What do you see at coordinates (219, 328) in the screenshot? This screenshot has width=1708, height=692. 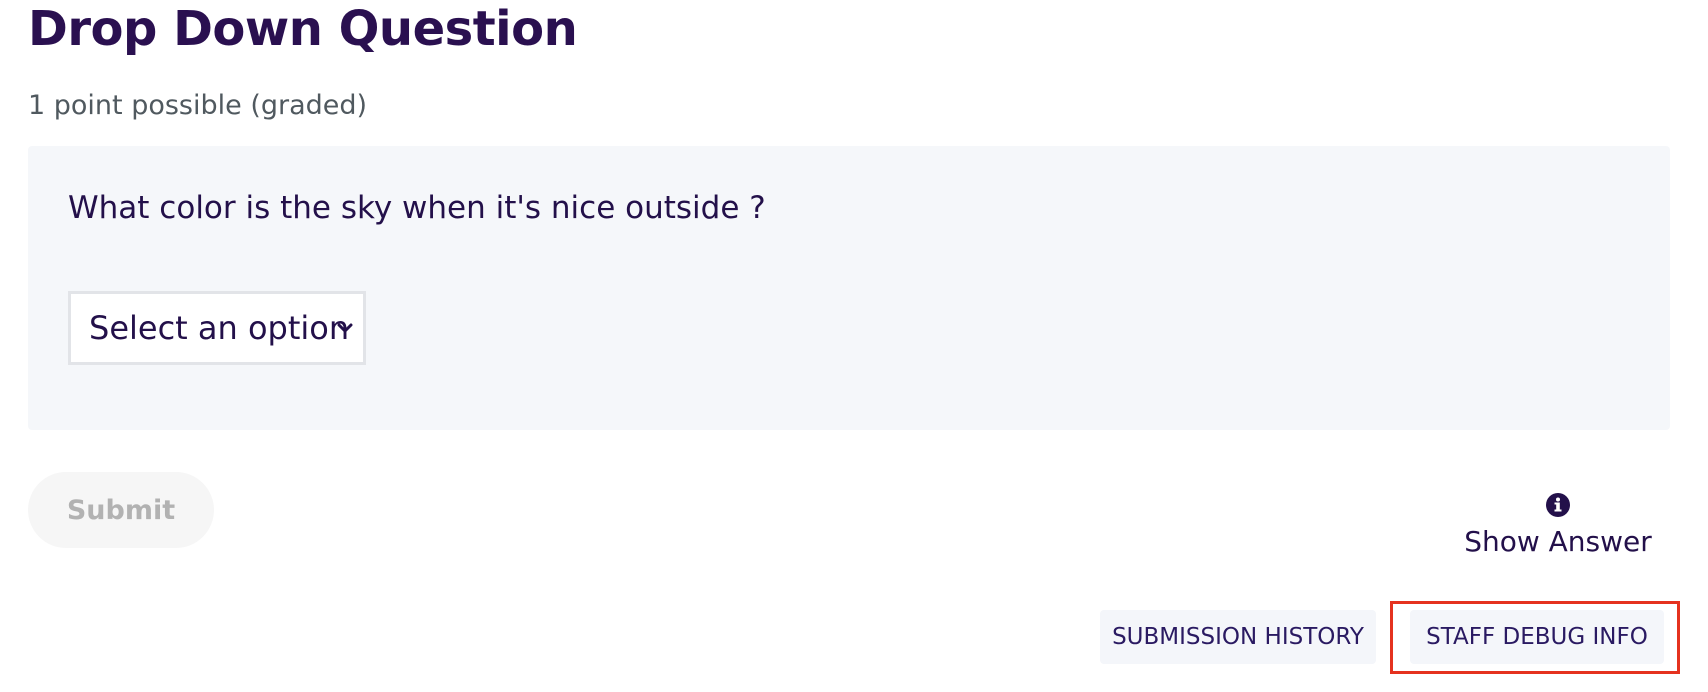 I see `dropdown-selected-value: Select an option` at bounding box center [219, 328].